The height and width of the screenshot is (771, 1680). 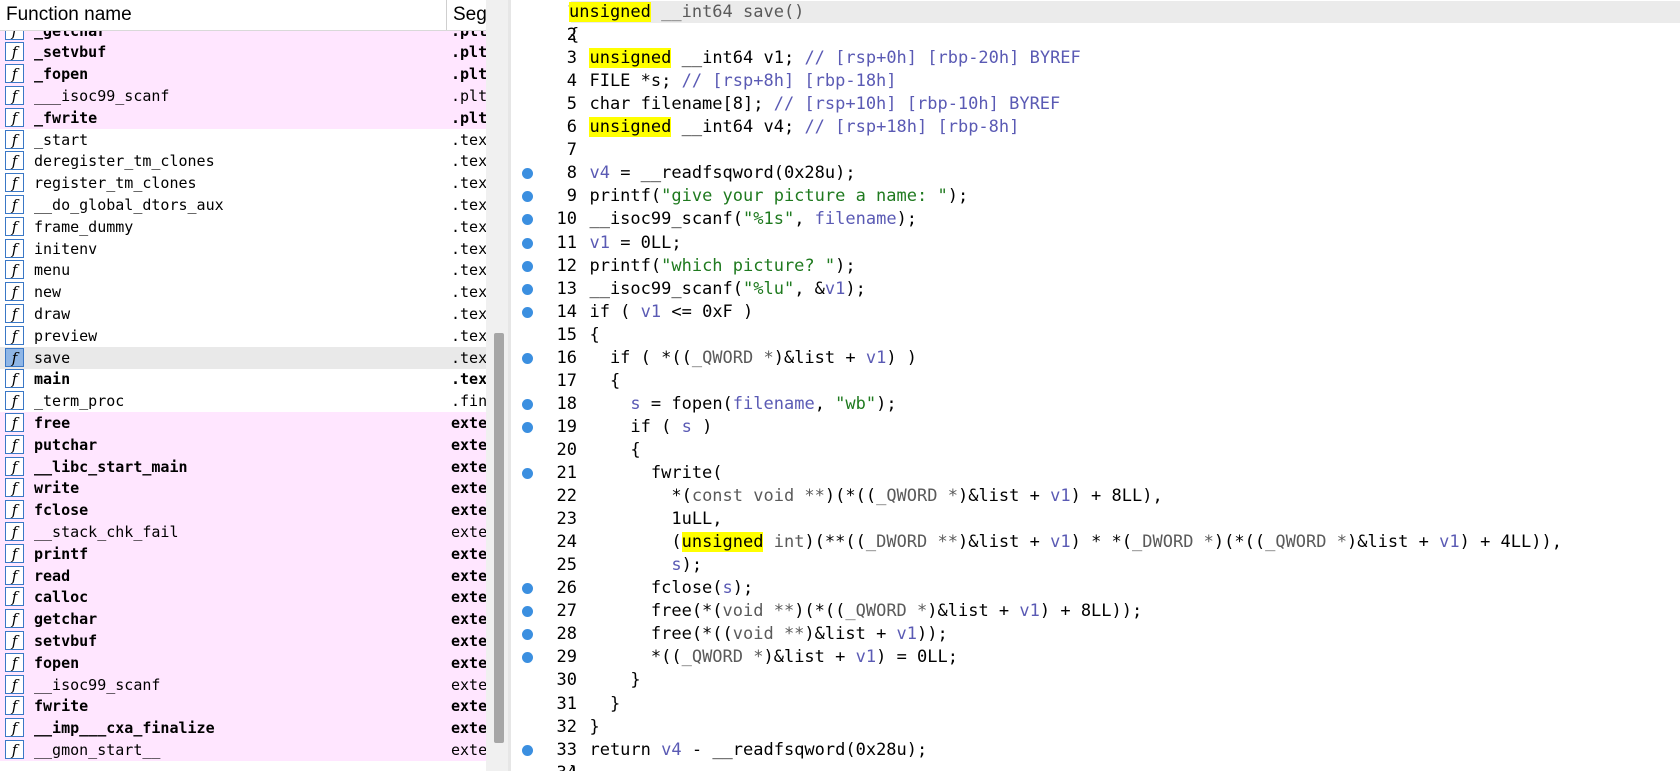 What do you see at coordinates (243, 640) in the screenshot?
I see `function-row-setvbuf: f setvbuf extern` at bounding box center [243, 640].